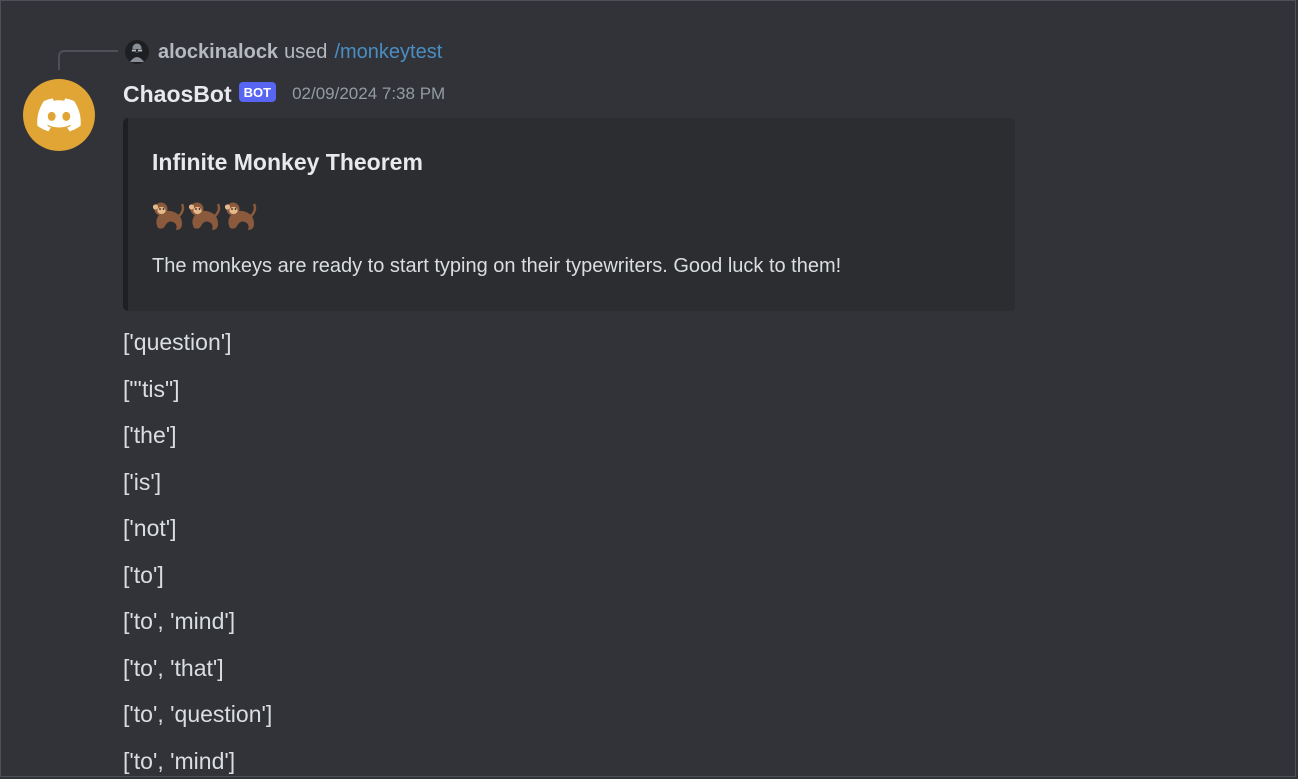  I want to click on message-timestamp: 02/09/2024 7:38 PM, so click(368, 94).